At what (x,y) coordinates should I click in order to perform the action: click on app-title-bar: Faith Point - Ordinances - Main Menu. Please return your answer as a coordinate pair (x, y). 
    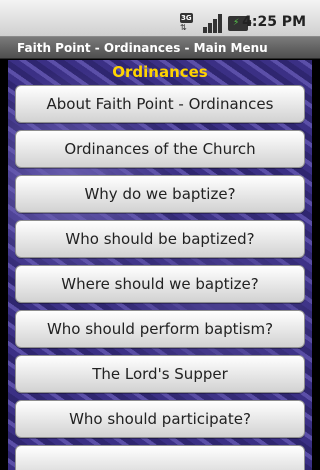
    Looking at the image, I should click on (160, 48).